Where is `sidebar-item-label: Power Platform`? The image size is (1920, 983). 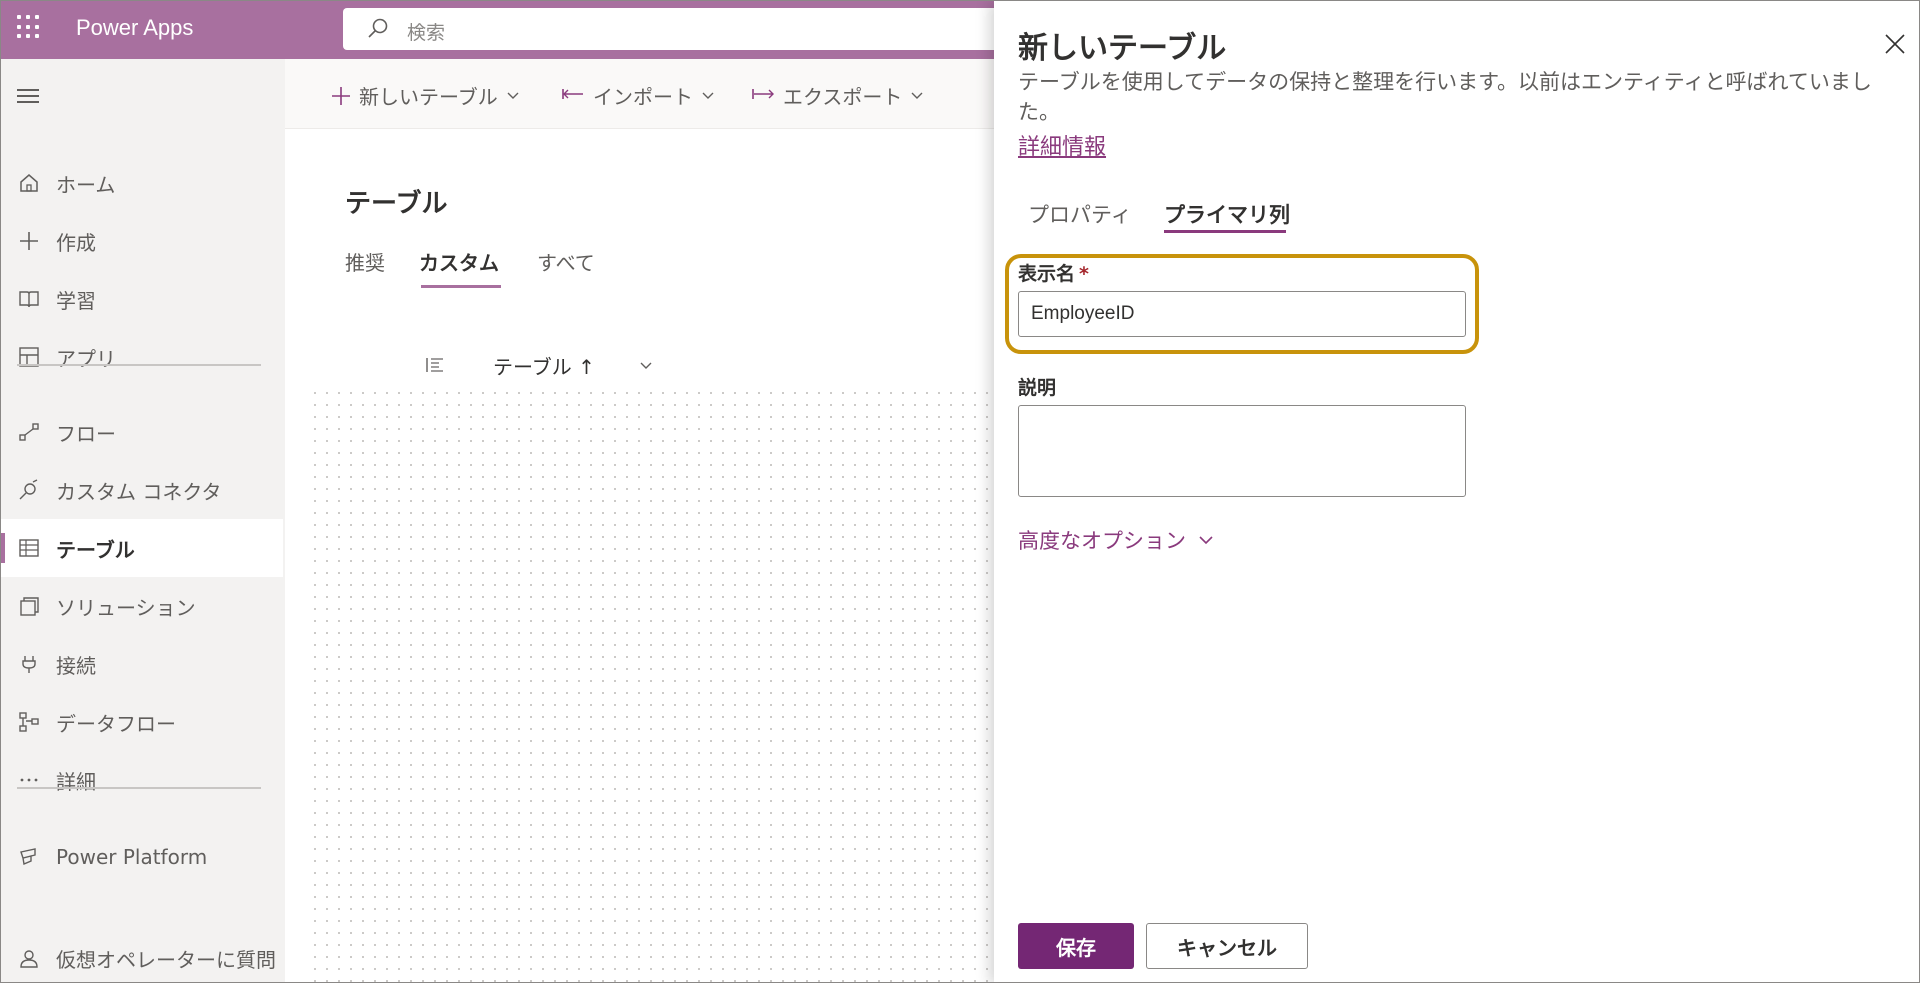
sidebar-item-label: Power Platform is located at coordinates (132, 857).